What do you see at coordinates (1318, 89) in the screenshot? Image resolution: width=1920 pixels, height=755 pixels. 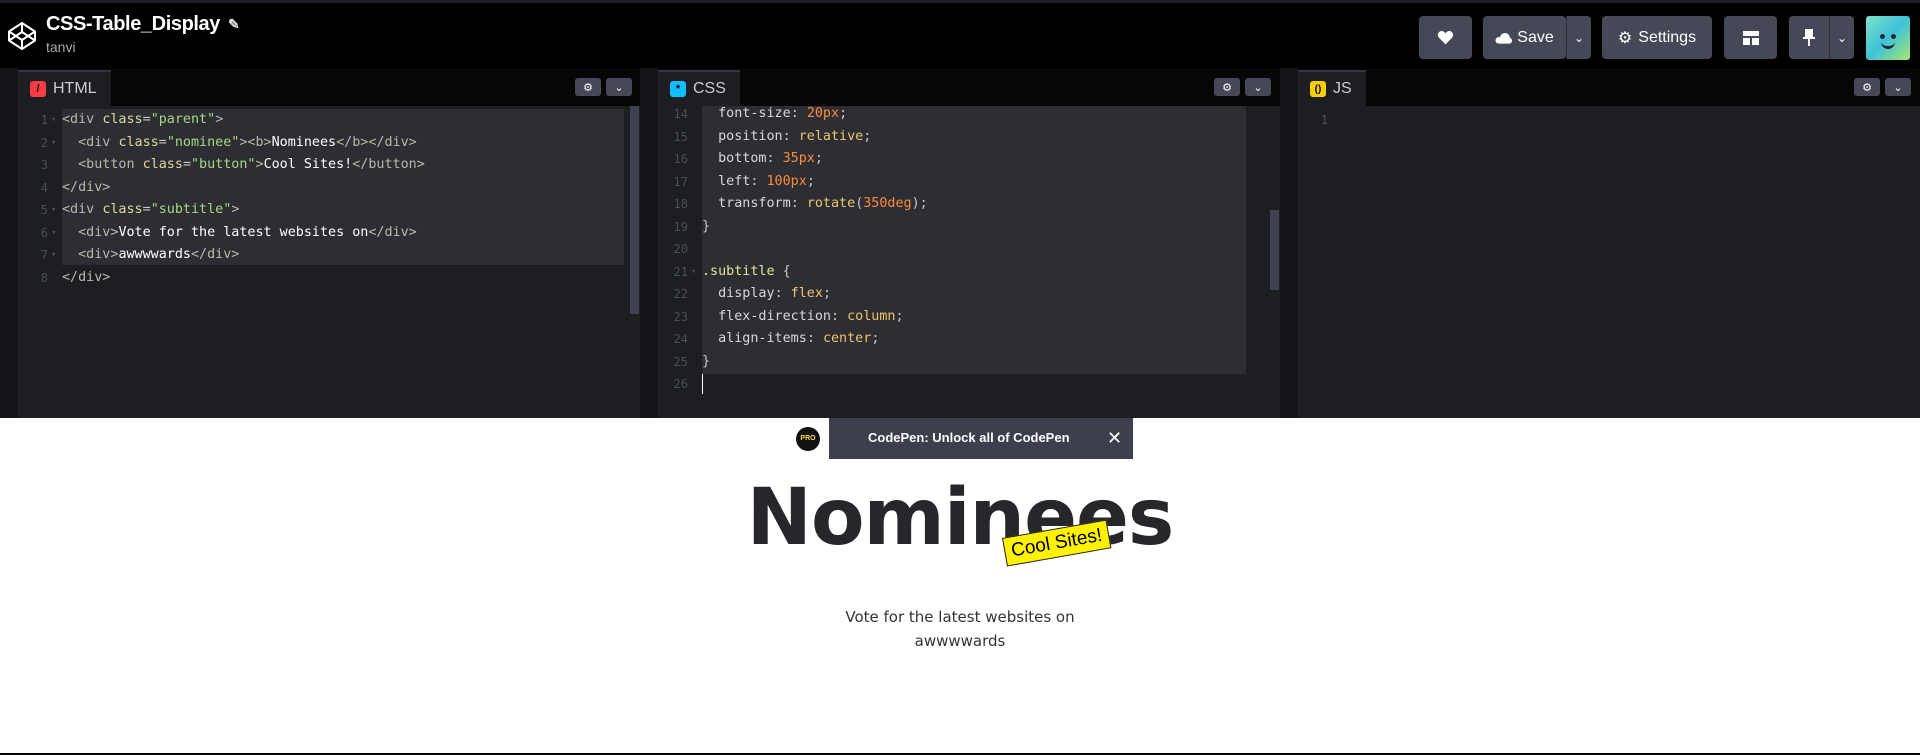 I see `js-badge-icon: ()` at bounding box center [1318, 89].